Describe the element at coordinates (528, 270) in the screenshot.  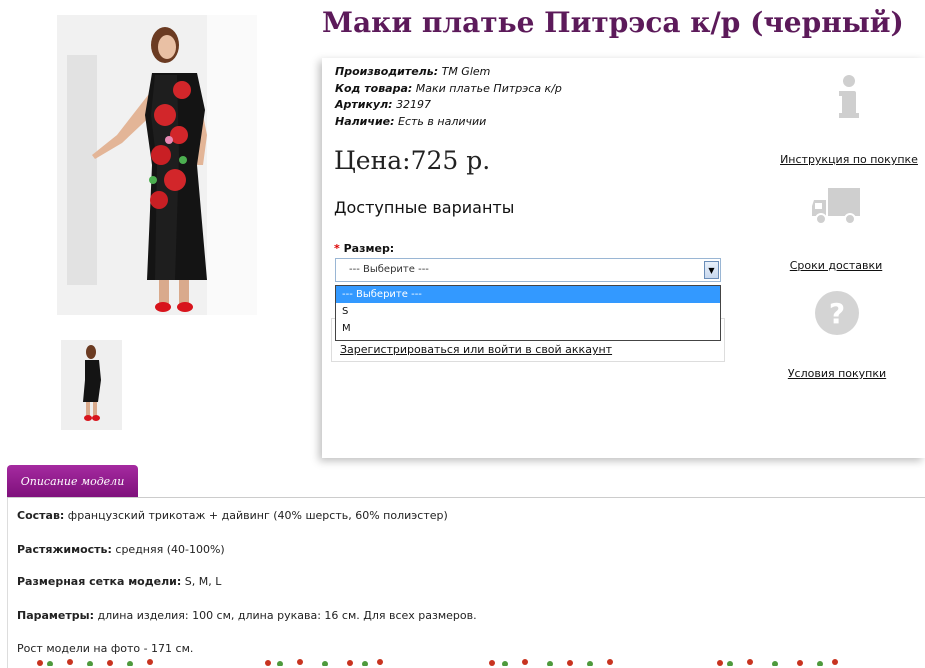
I see `size-select: --- Выберите --- ▼` at that location.